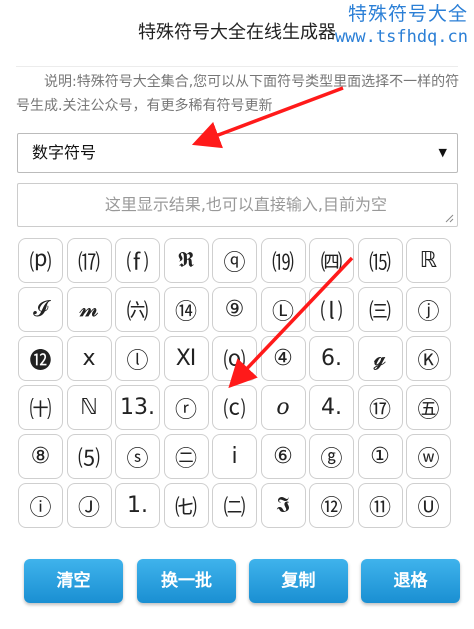  Describe the element at coordinates (40, 505) in the screenshot. I see `symbol-cell: ⓘ` at that location.